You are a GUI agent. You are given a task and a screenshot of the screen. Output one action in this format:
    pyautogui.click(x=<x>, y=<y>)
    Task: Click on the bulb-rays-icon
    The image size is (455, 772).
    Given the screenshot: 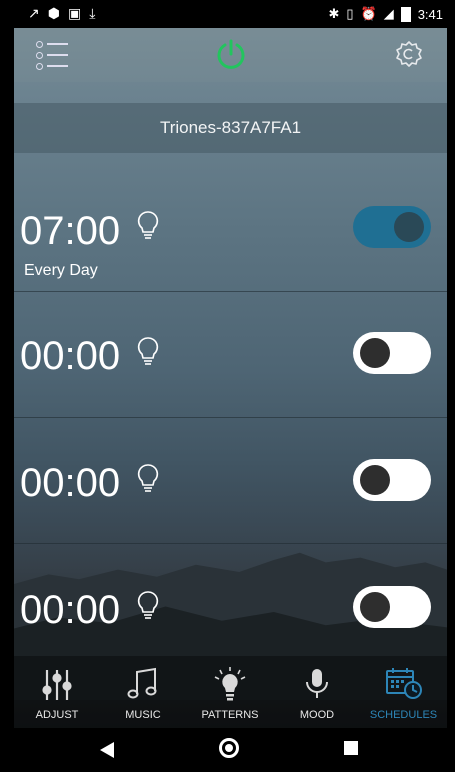 What is the action you would take?
    pyautogui.click(x=230, y=684)
    